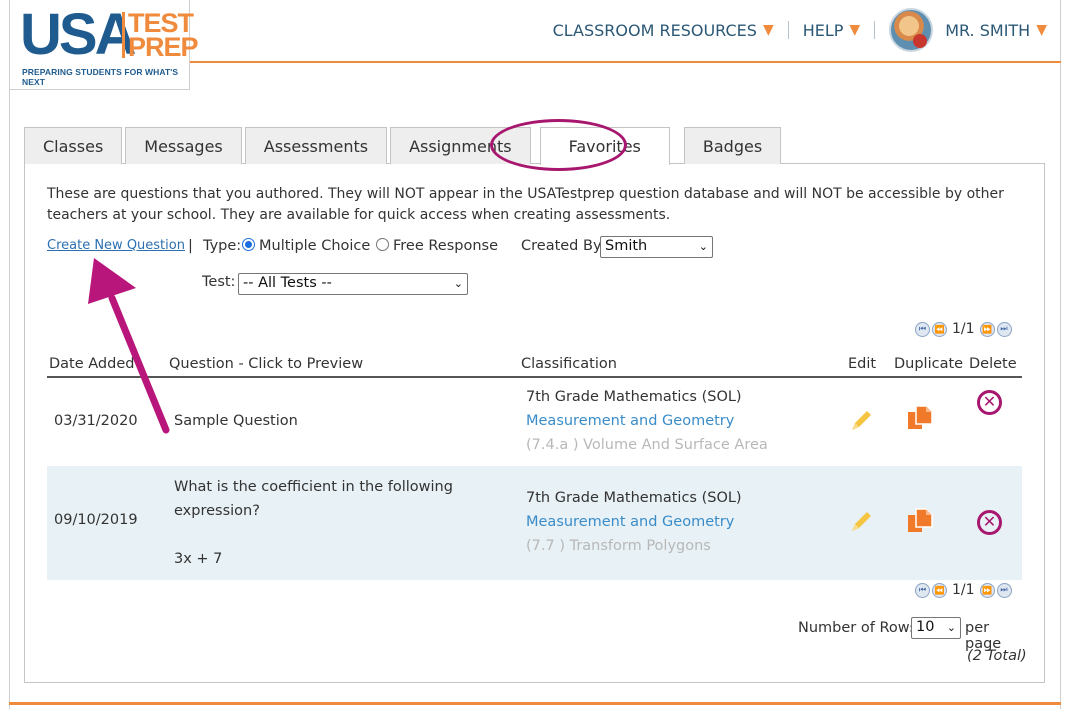 The width and height of the screenshot is (1069, 709). What do you see at coordinates (73, 145) in the screenshot?
I see `tab-classes: Classes` at bounding box center [73, 145].